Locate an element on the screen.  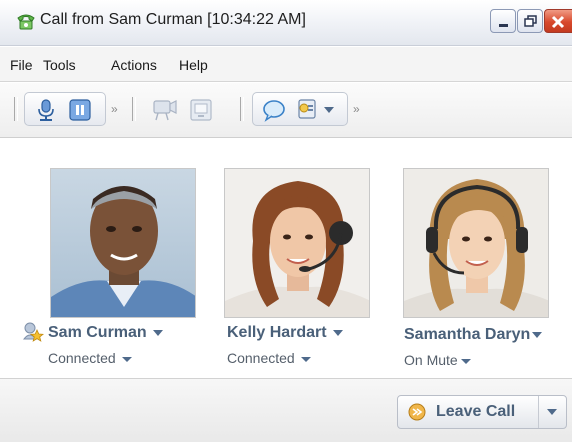
contacts-dropdown-icon is located at coordinates (329, 110).